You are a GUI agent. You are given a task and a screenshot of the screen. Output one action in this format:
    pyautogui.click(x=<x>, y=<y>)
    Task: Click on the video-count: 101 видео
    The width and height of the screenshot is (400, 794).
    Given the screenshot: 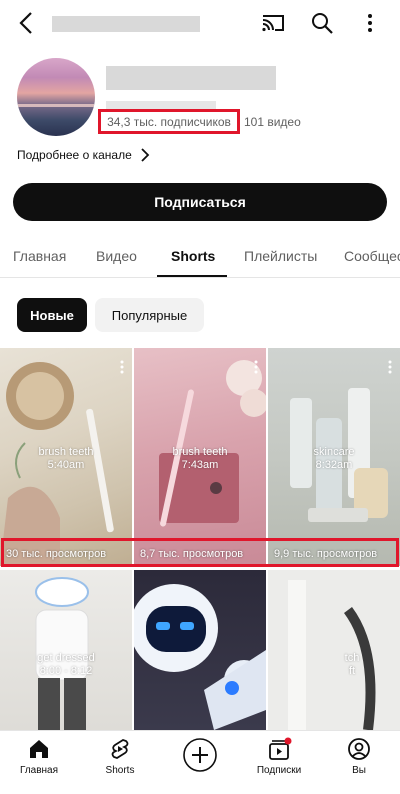 What is the action you would take?
    pyautogui.click(x=272, y=122)
    